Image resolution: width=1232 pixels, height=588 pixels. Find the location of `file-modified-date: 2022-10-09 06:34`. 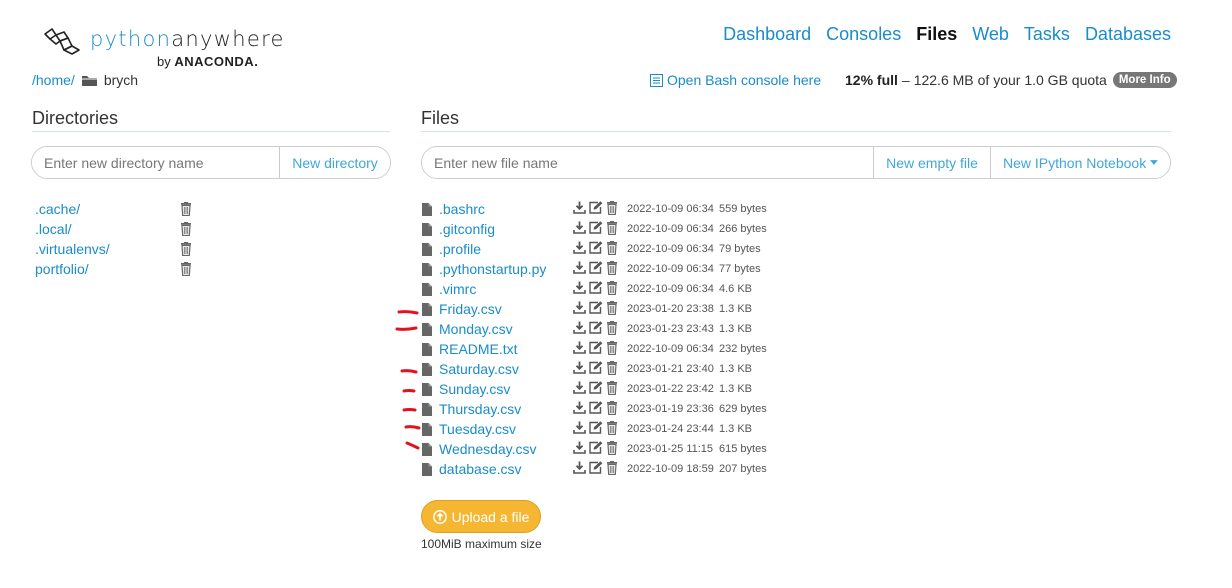

file-modified-date: 2022-10-09 06:34 is located at coordinates (670, 249).